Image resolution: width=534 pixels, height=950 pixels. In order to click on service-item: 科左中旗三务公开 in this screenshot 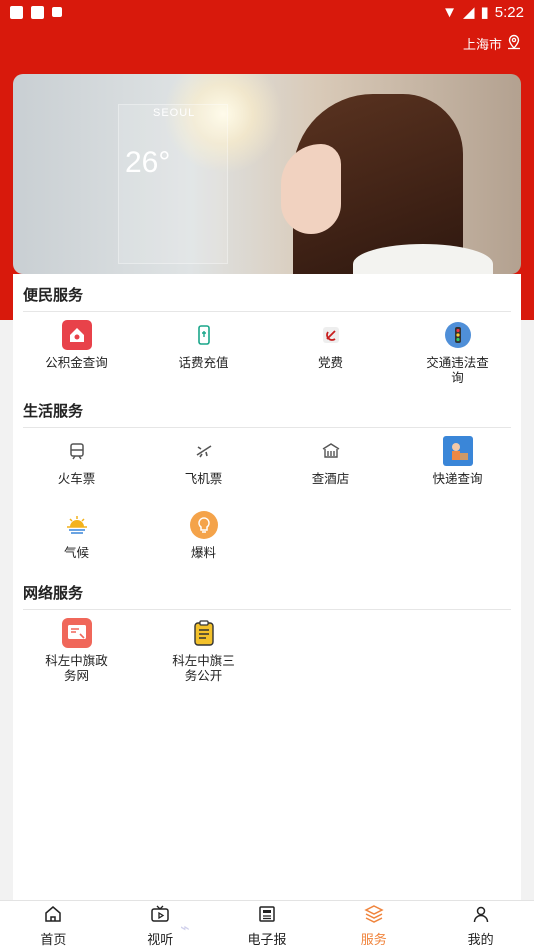, I will do `click(203, 647)`.